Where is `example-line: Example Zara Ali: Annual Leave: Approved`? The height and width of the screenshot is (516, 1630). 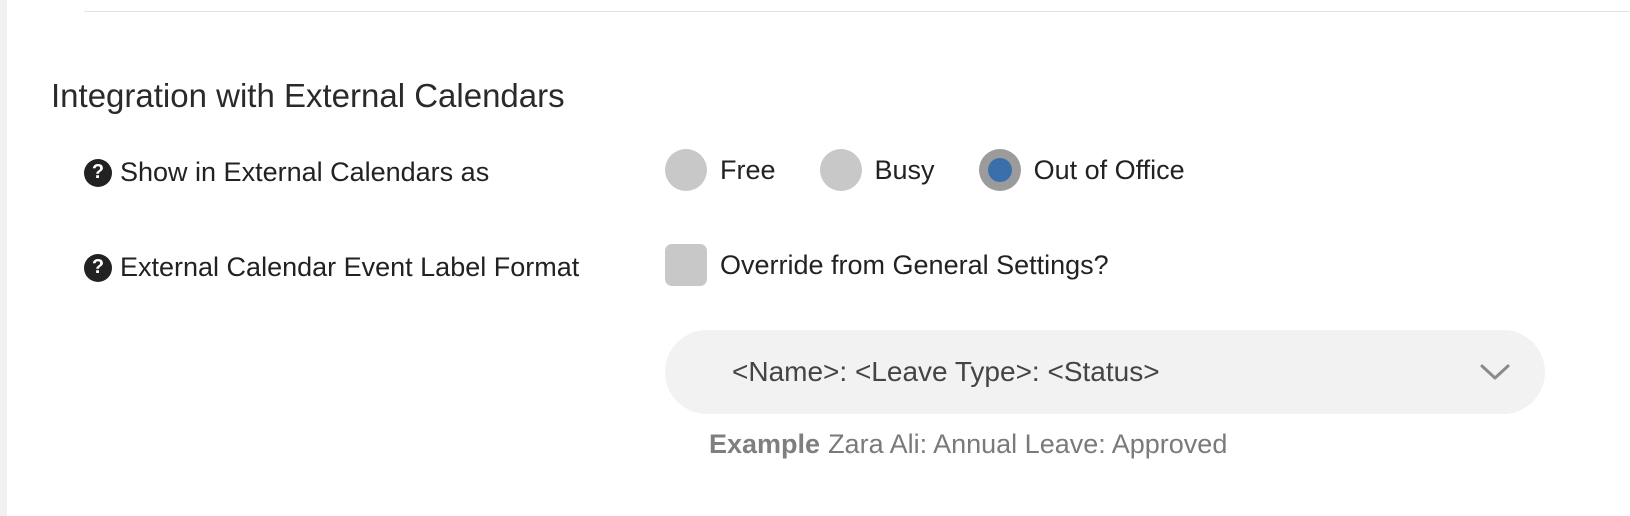
example-line: Example Zara Ali: Annual Leave: Approved is located at coordinates (968, 444).